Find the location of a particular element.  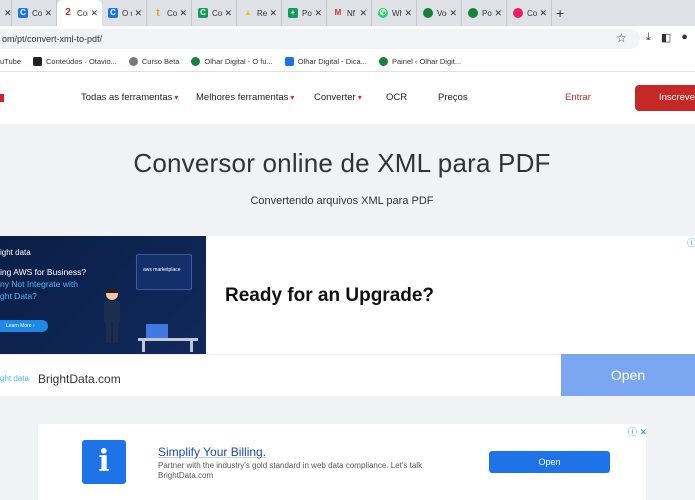

bookmark-youtube: uTube is located at coordinates (10, 61).